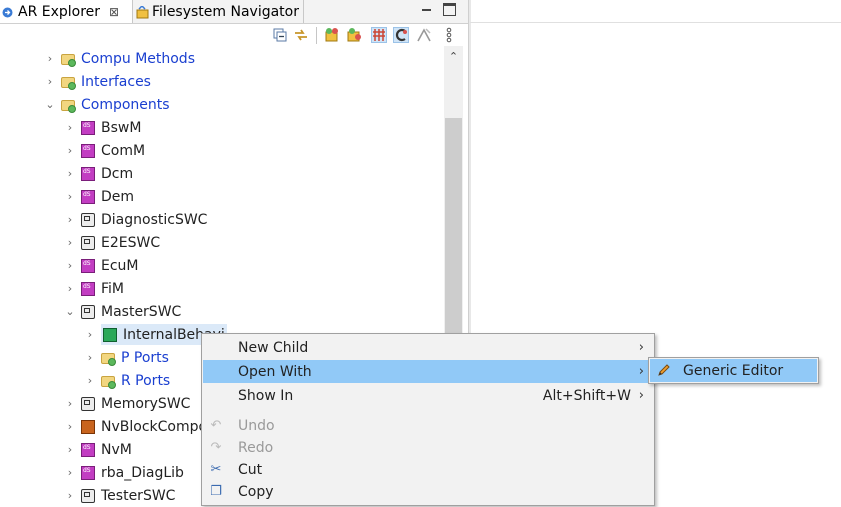 The image size is (841, 507). I want to click on tree-item-nvm: › NvM, so click(97, 449).